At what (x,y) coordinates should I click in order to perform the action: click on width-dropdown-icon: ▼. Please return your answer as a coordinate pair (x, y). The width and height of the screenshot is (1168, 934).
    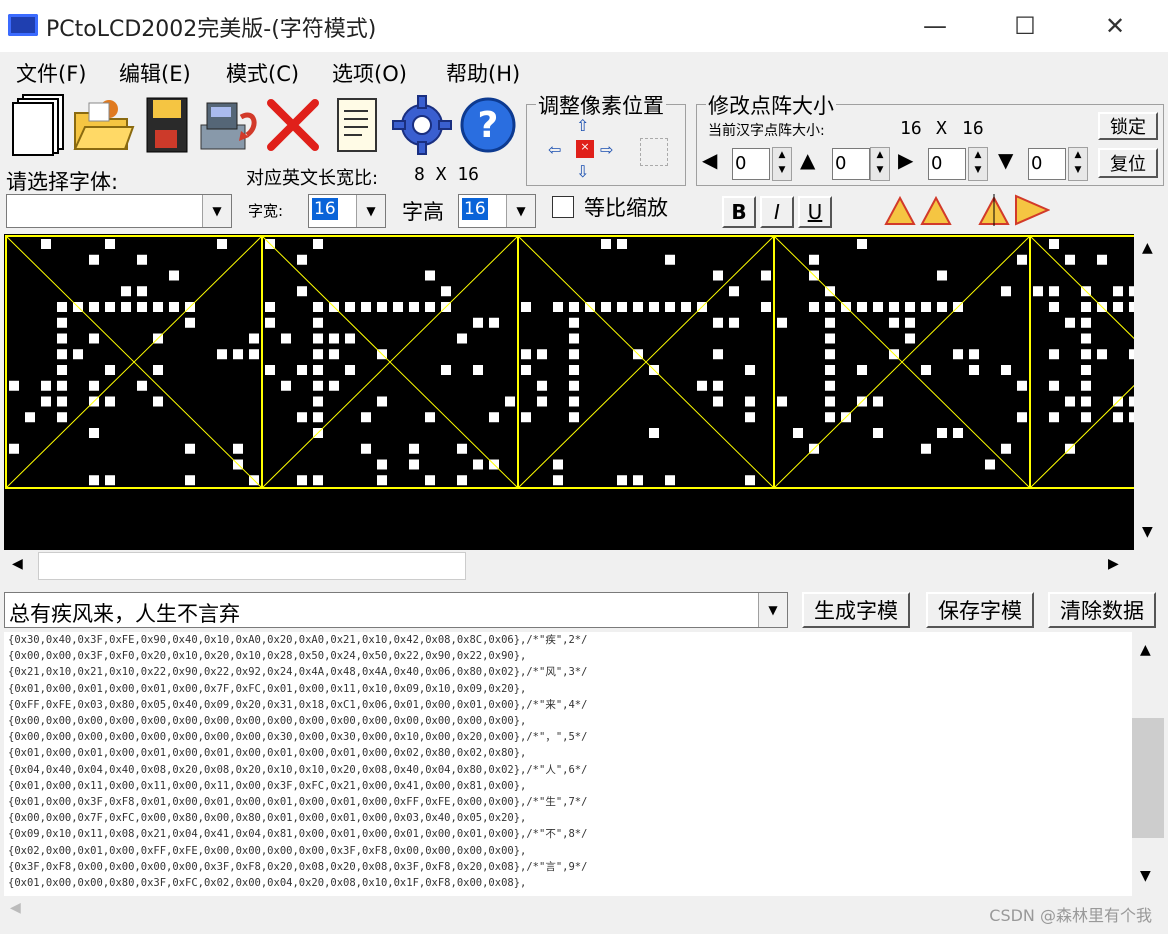
    Looking at the image, I should click on (370, 211).